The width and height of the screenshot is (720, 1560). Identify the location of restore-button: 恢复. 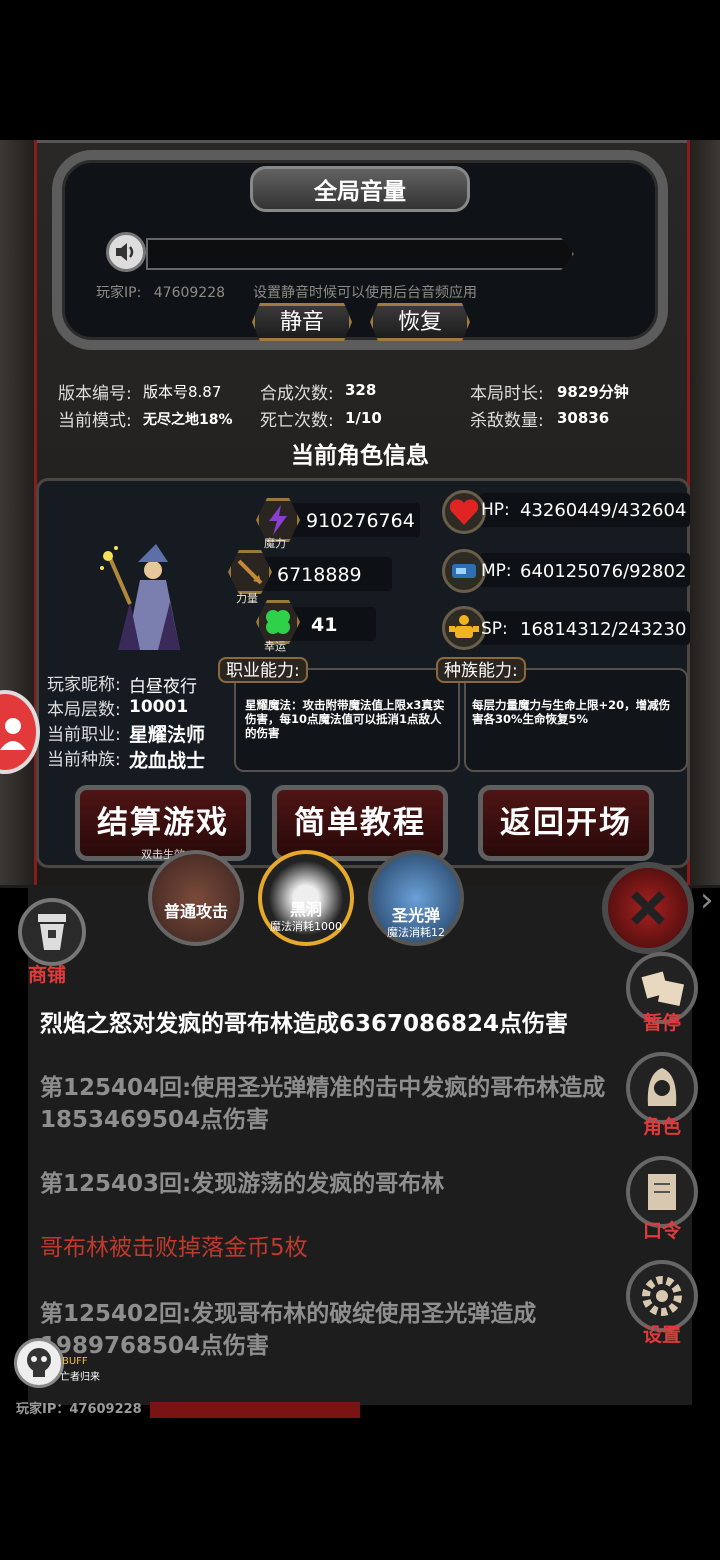
(420, 322).